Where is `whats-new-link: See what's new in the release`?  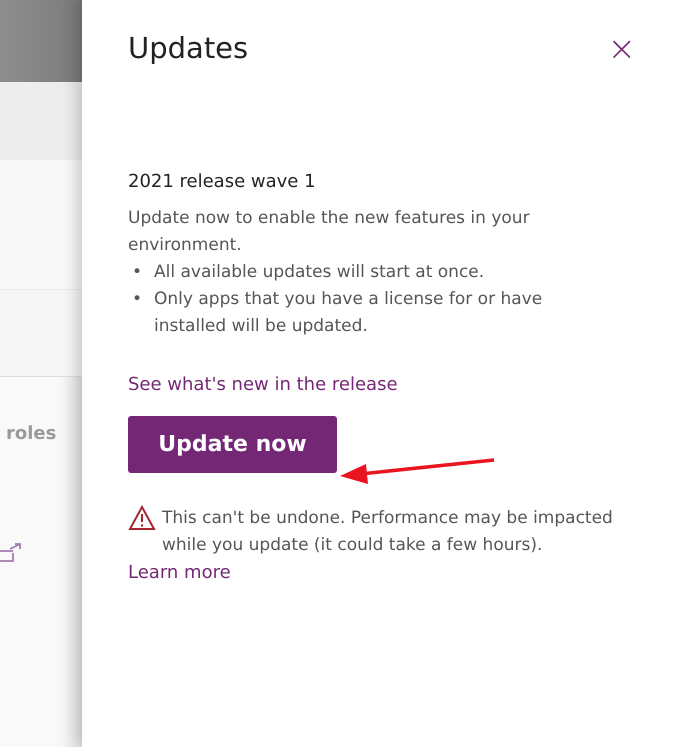 whats-new-link: See what's new in the release is located at coordinates (263, 384).